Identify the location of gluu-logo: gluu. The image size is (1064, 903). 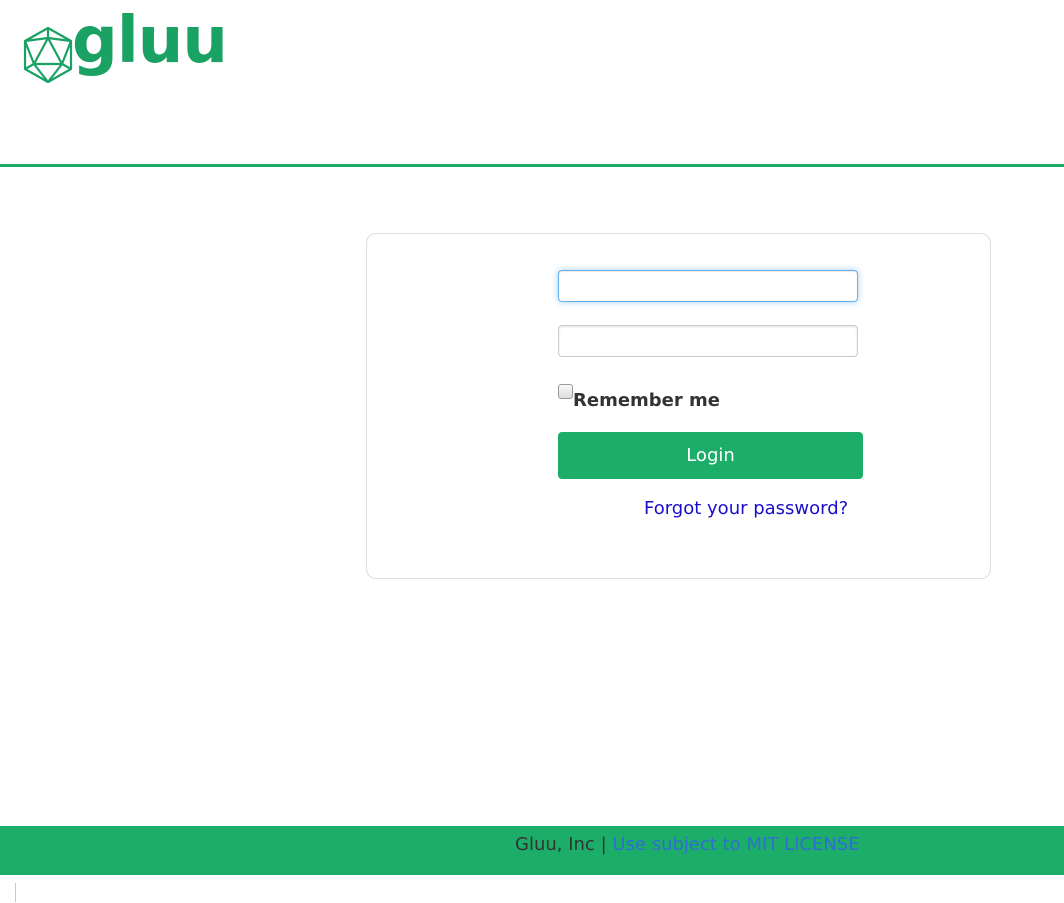
(125, 47).